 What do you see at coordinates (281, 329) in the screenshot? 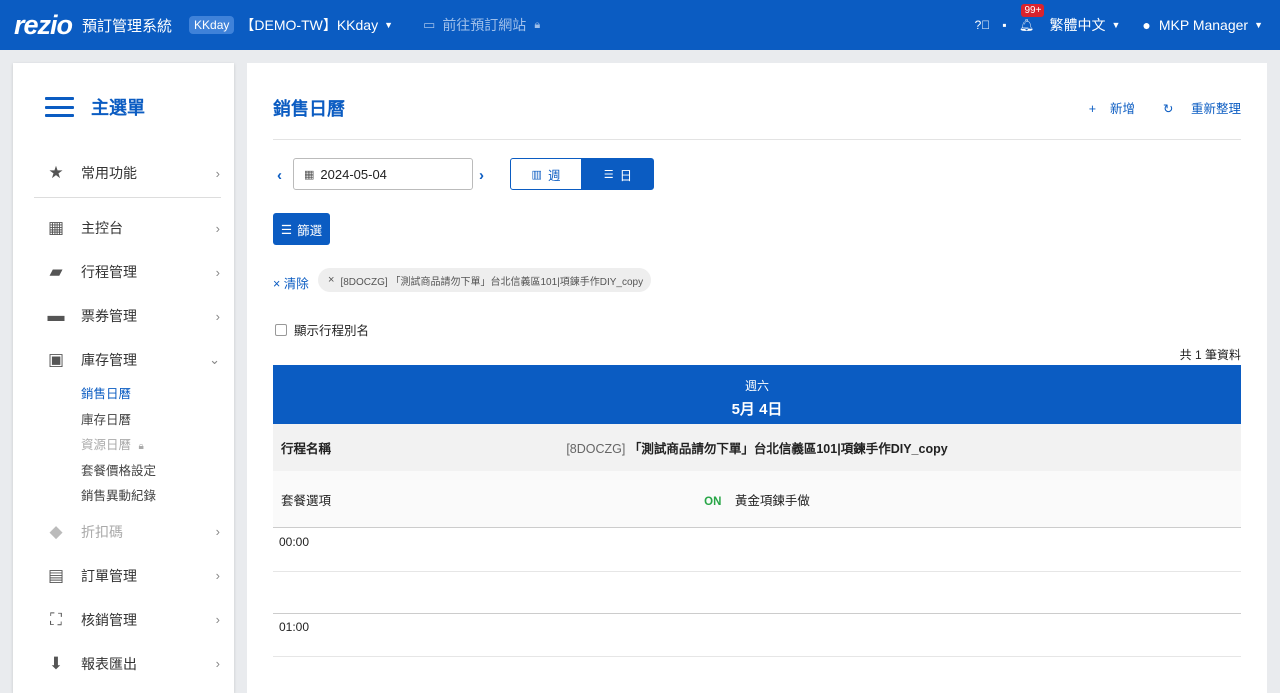
I see `show-alias-checkbox` at bounding box center [281, 329].